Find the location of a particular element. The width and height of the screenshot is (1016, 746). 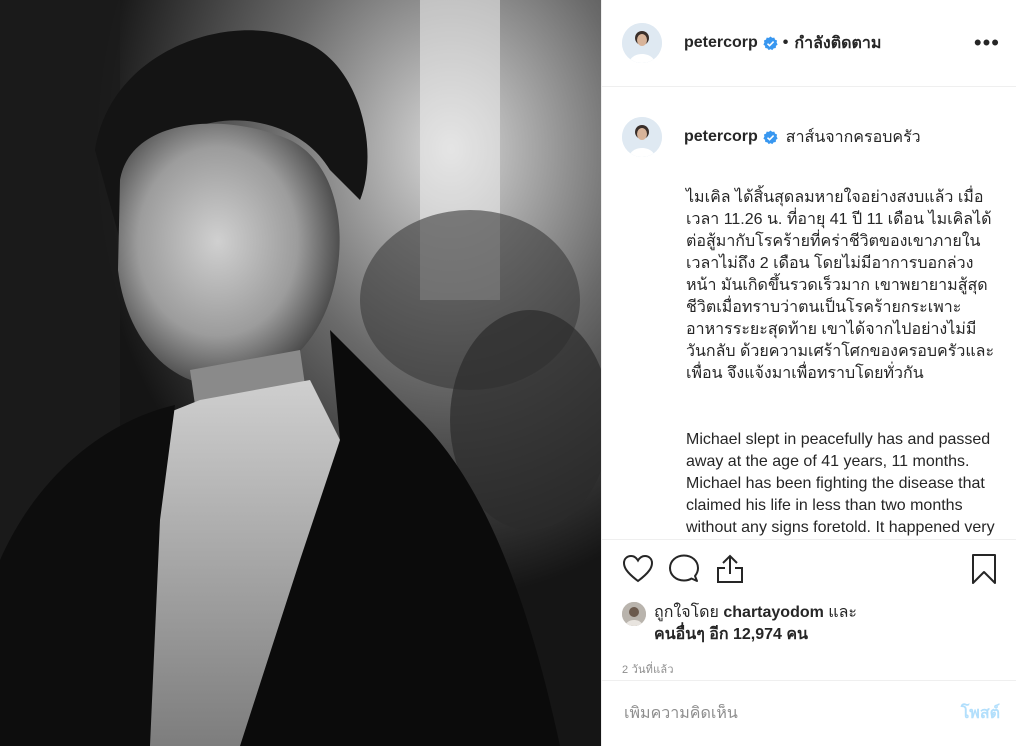

comment-icon is located at coordinates (684, 569).